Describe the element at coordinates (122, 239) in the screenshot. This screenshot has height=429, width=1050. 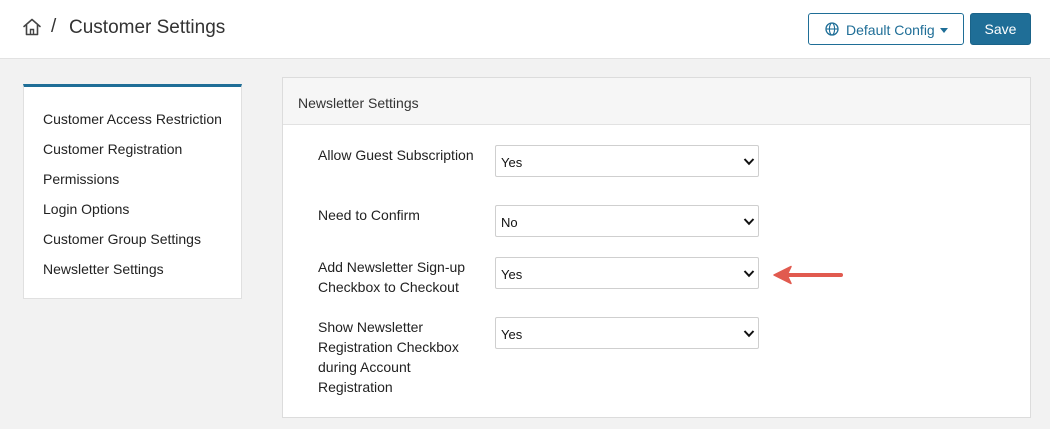
I see `sidebar-item-customer-group-settings: Customer Group Settings` at that location.